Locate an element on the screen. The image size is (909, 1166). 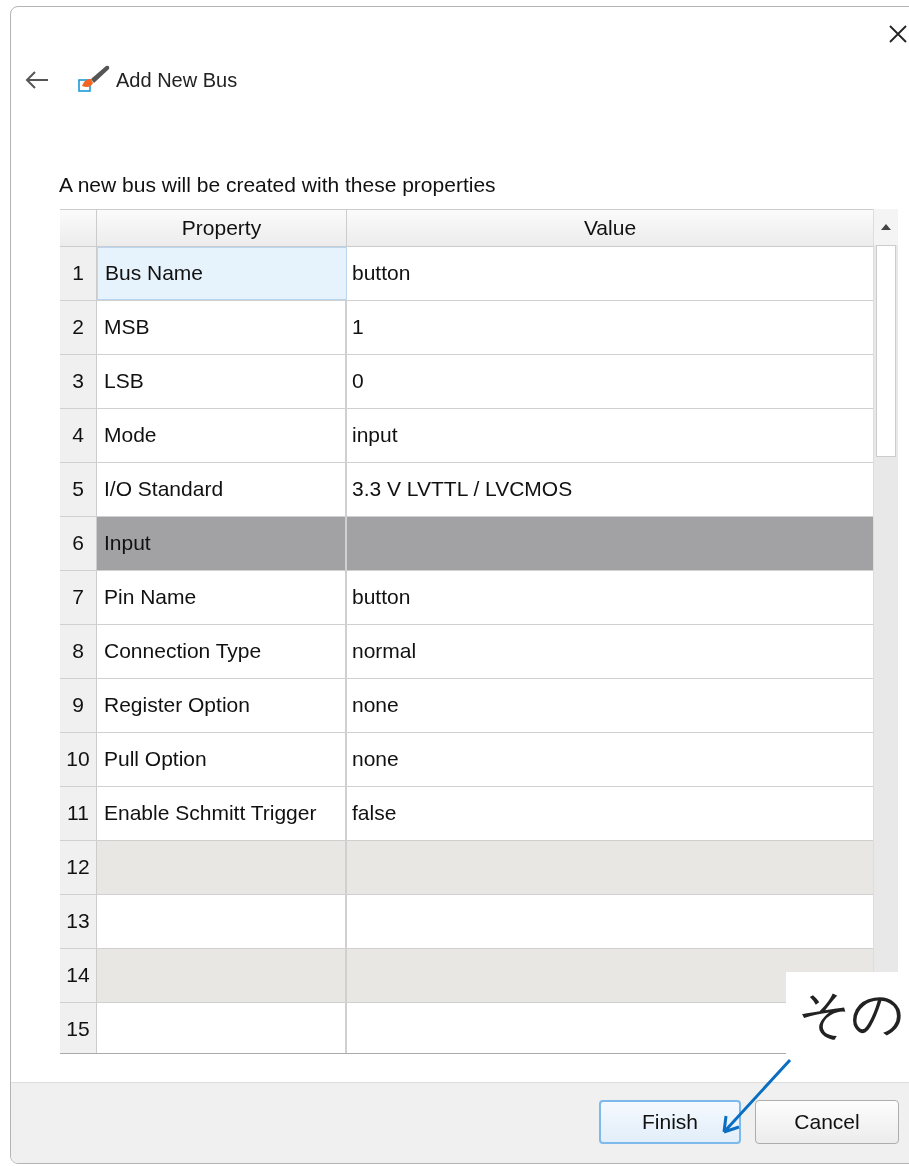
row-number: 4 is located at coordinates (78, 435).